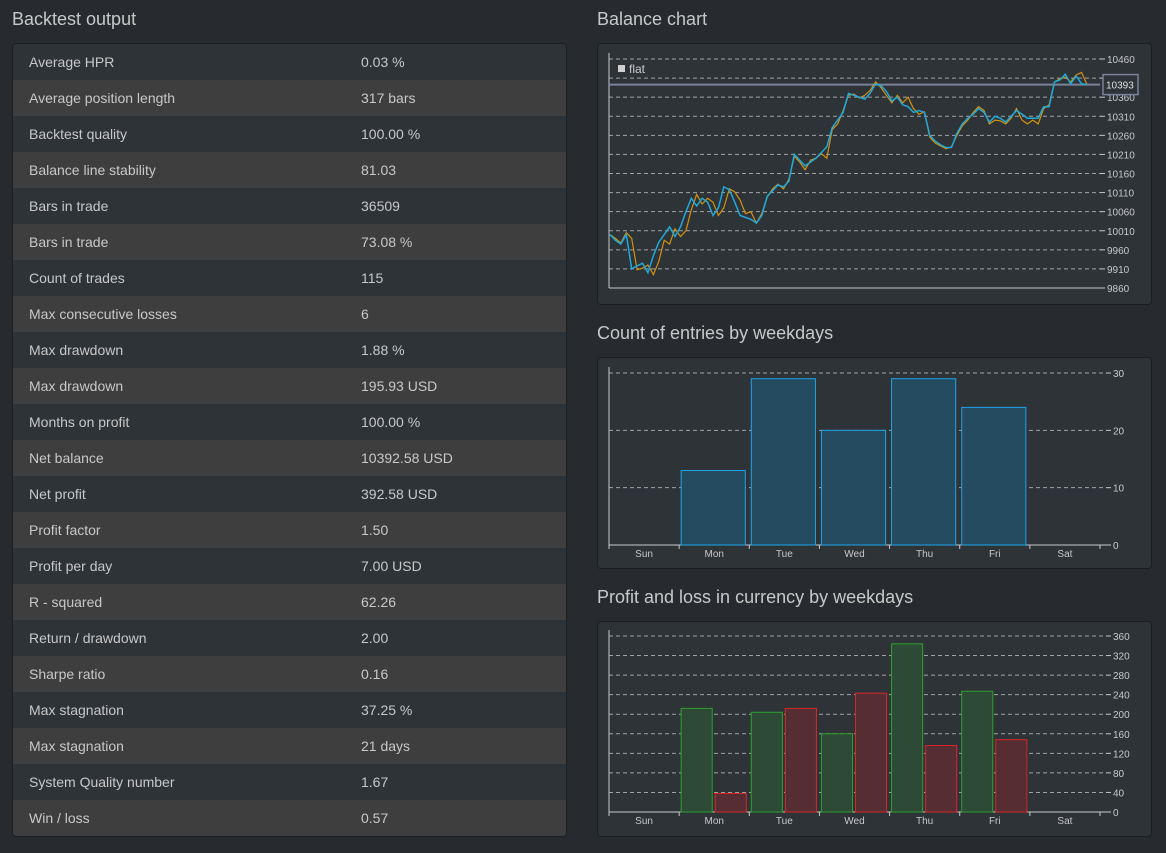 This screenshot has width=1166, height=853. I want to click on bar-wed, so click(853, 487).